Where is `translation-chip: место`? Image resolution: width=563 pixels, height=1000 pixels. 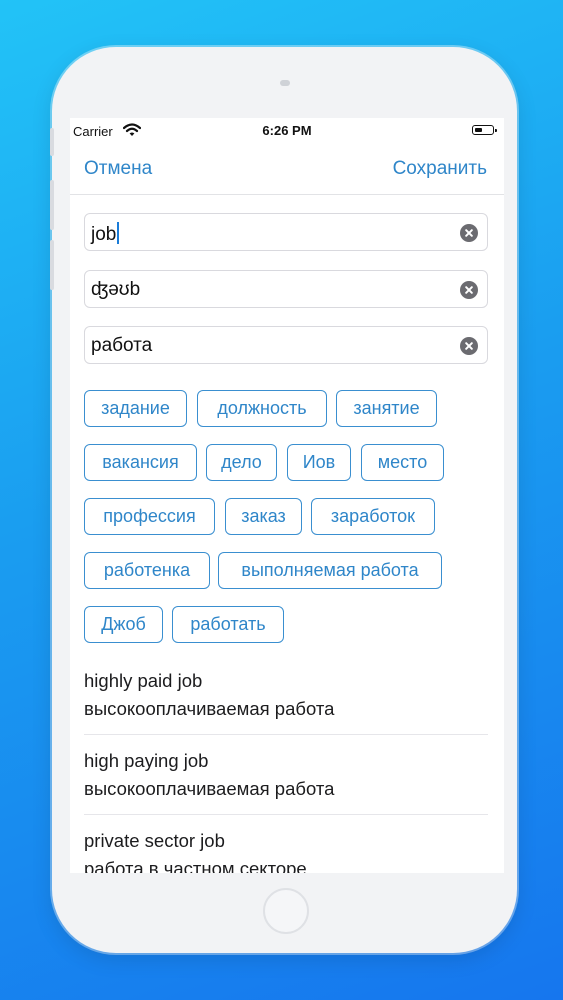
translation-chip: место is located at coordinates (402, 462).